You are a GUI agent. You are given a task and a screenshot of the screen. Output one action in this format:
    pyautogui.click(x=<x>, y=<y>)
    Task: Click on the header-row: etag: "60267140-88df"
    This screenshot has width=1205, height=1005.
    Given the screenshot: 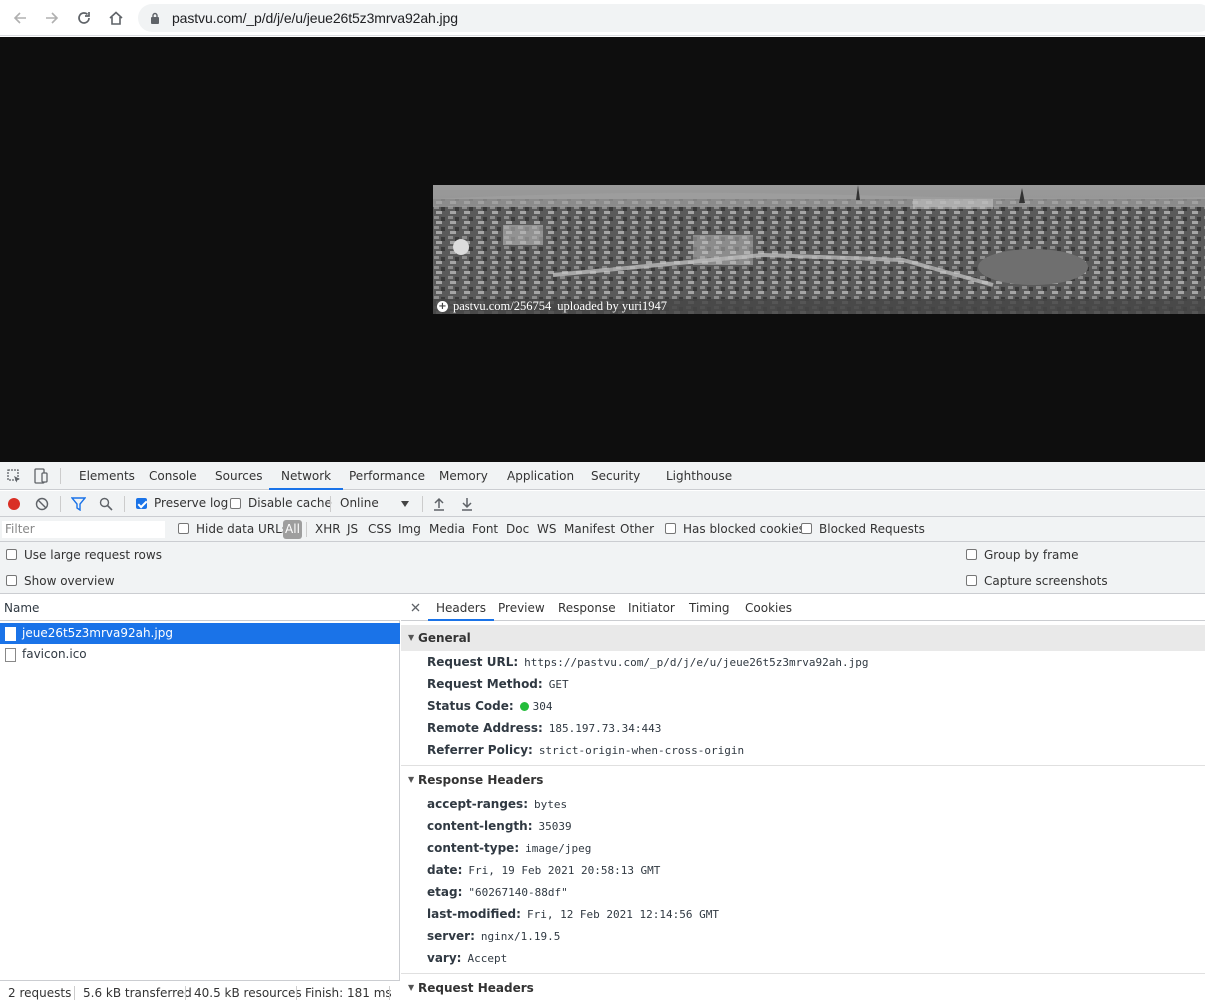 What is the action you would take?
    pyautogui.click(x=497, y=892)
    